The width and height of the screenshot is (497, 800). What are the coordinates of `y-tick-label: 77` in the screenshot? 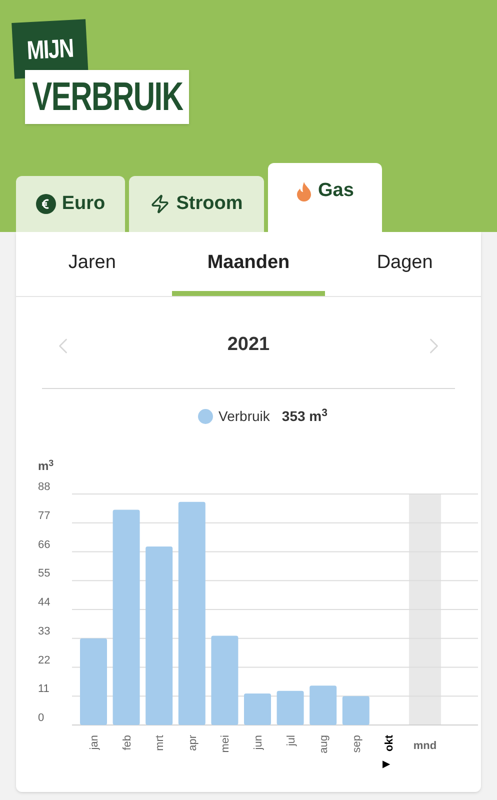 It's located at (44, 516).